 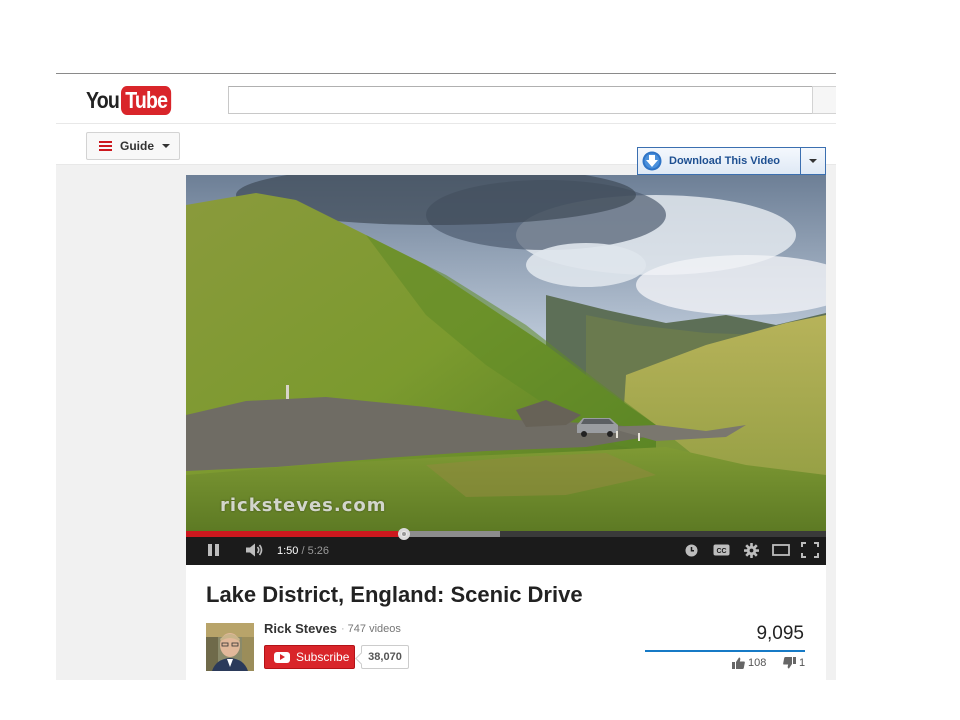 I want to click on video-watermark: ricksteves.com, so click(x=303, y=505).